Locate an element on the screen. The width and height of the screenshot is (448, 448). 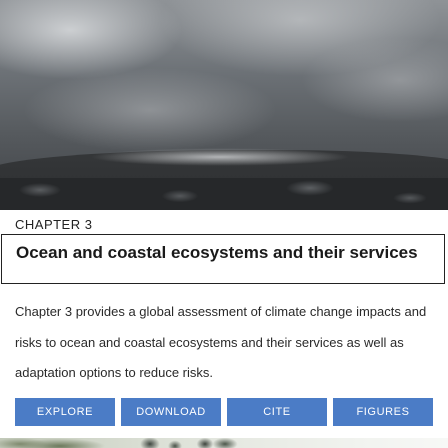
sea-shine is located at coordinates (220, 157).